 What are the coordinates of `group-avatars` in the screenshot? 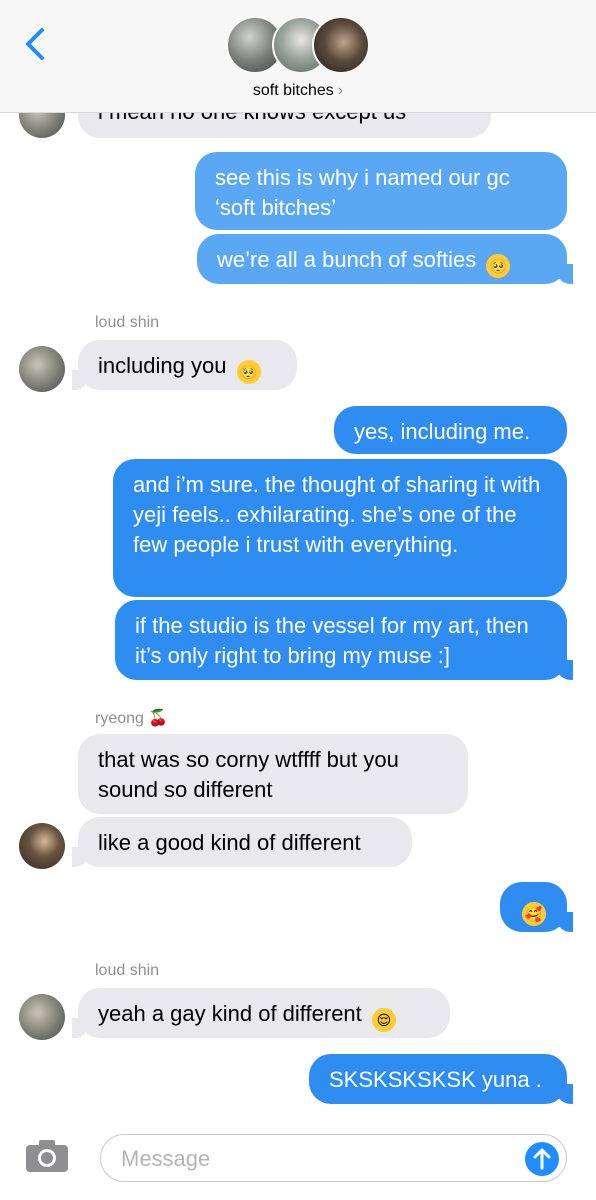 It's located at (301, 47).